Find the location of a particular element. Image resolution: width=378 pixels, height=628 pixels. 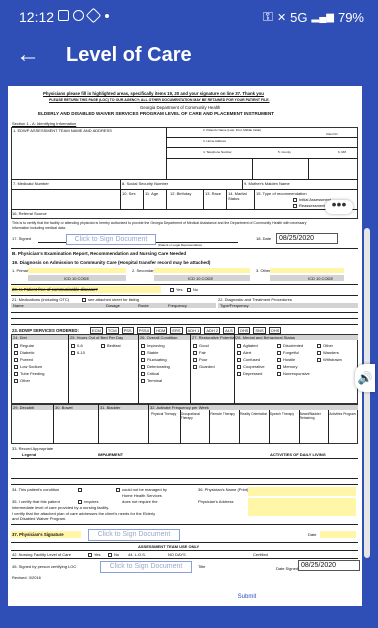

date-field-18: 08/25/2020 is located at coordinates (307, 238).